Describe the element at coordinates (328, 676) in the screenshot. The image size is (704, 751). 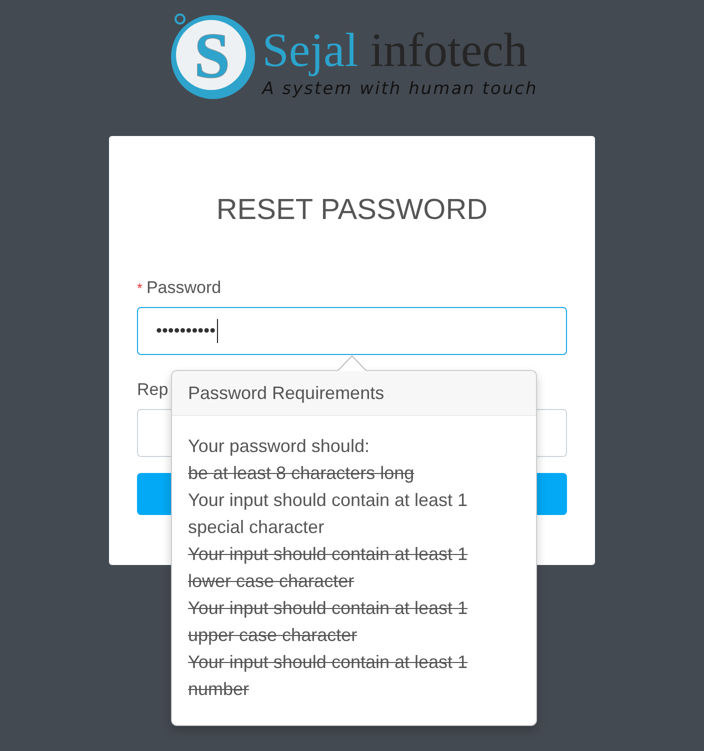
I see `requirement-text: Your input should contain at least 1 number` at that location.